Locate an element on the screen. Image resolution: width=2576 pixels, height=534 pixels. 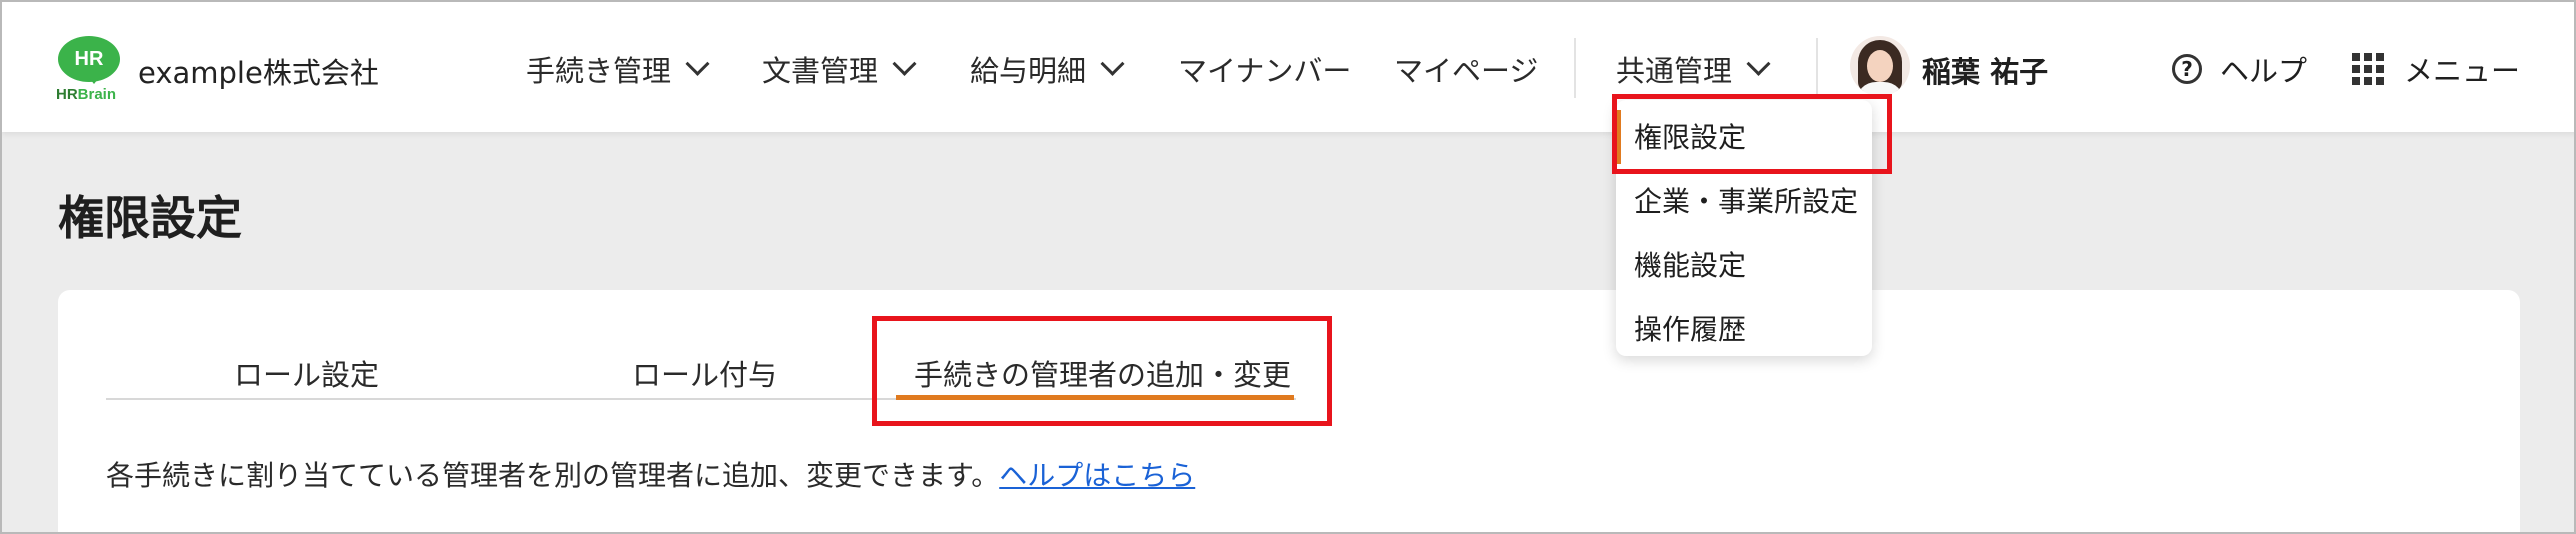
page-description: 各手続きに割り当てている管理者を別の管理者に追加、変更できます。ヘルプはこちら is located at coordinates (650, 474).